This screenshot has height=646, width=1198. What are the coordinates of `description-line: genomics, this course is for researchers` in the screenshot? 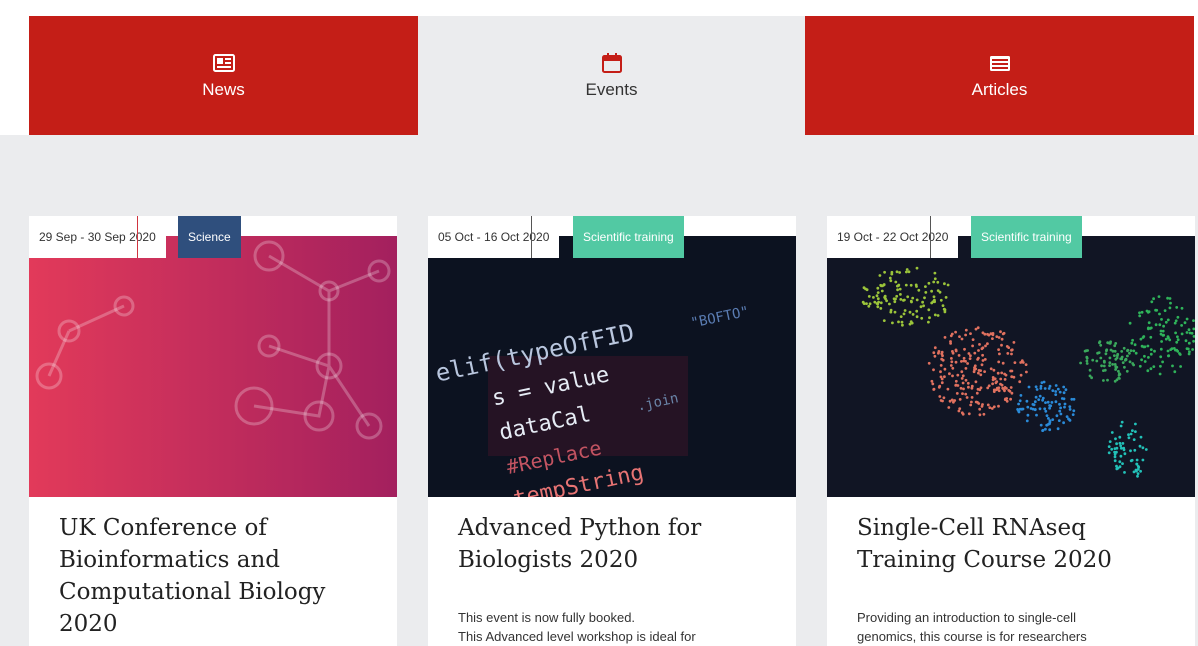 It's located at (972, 636).